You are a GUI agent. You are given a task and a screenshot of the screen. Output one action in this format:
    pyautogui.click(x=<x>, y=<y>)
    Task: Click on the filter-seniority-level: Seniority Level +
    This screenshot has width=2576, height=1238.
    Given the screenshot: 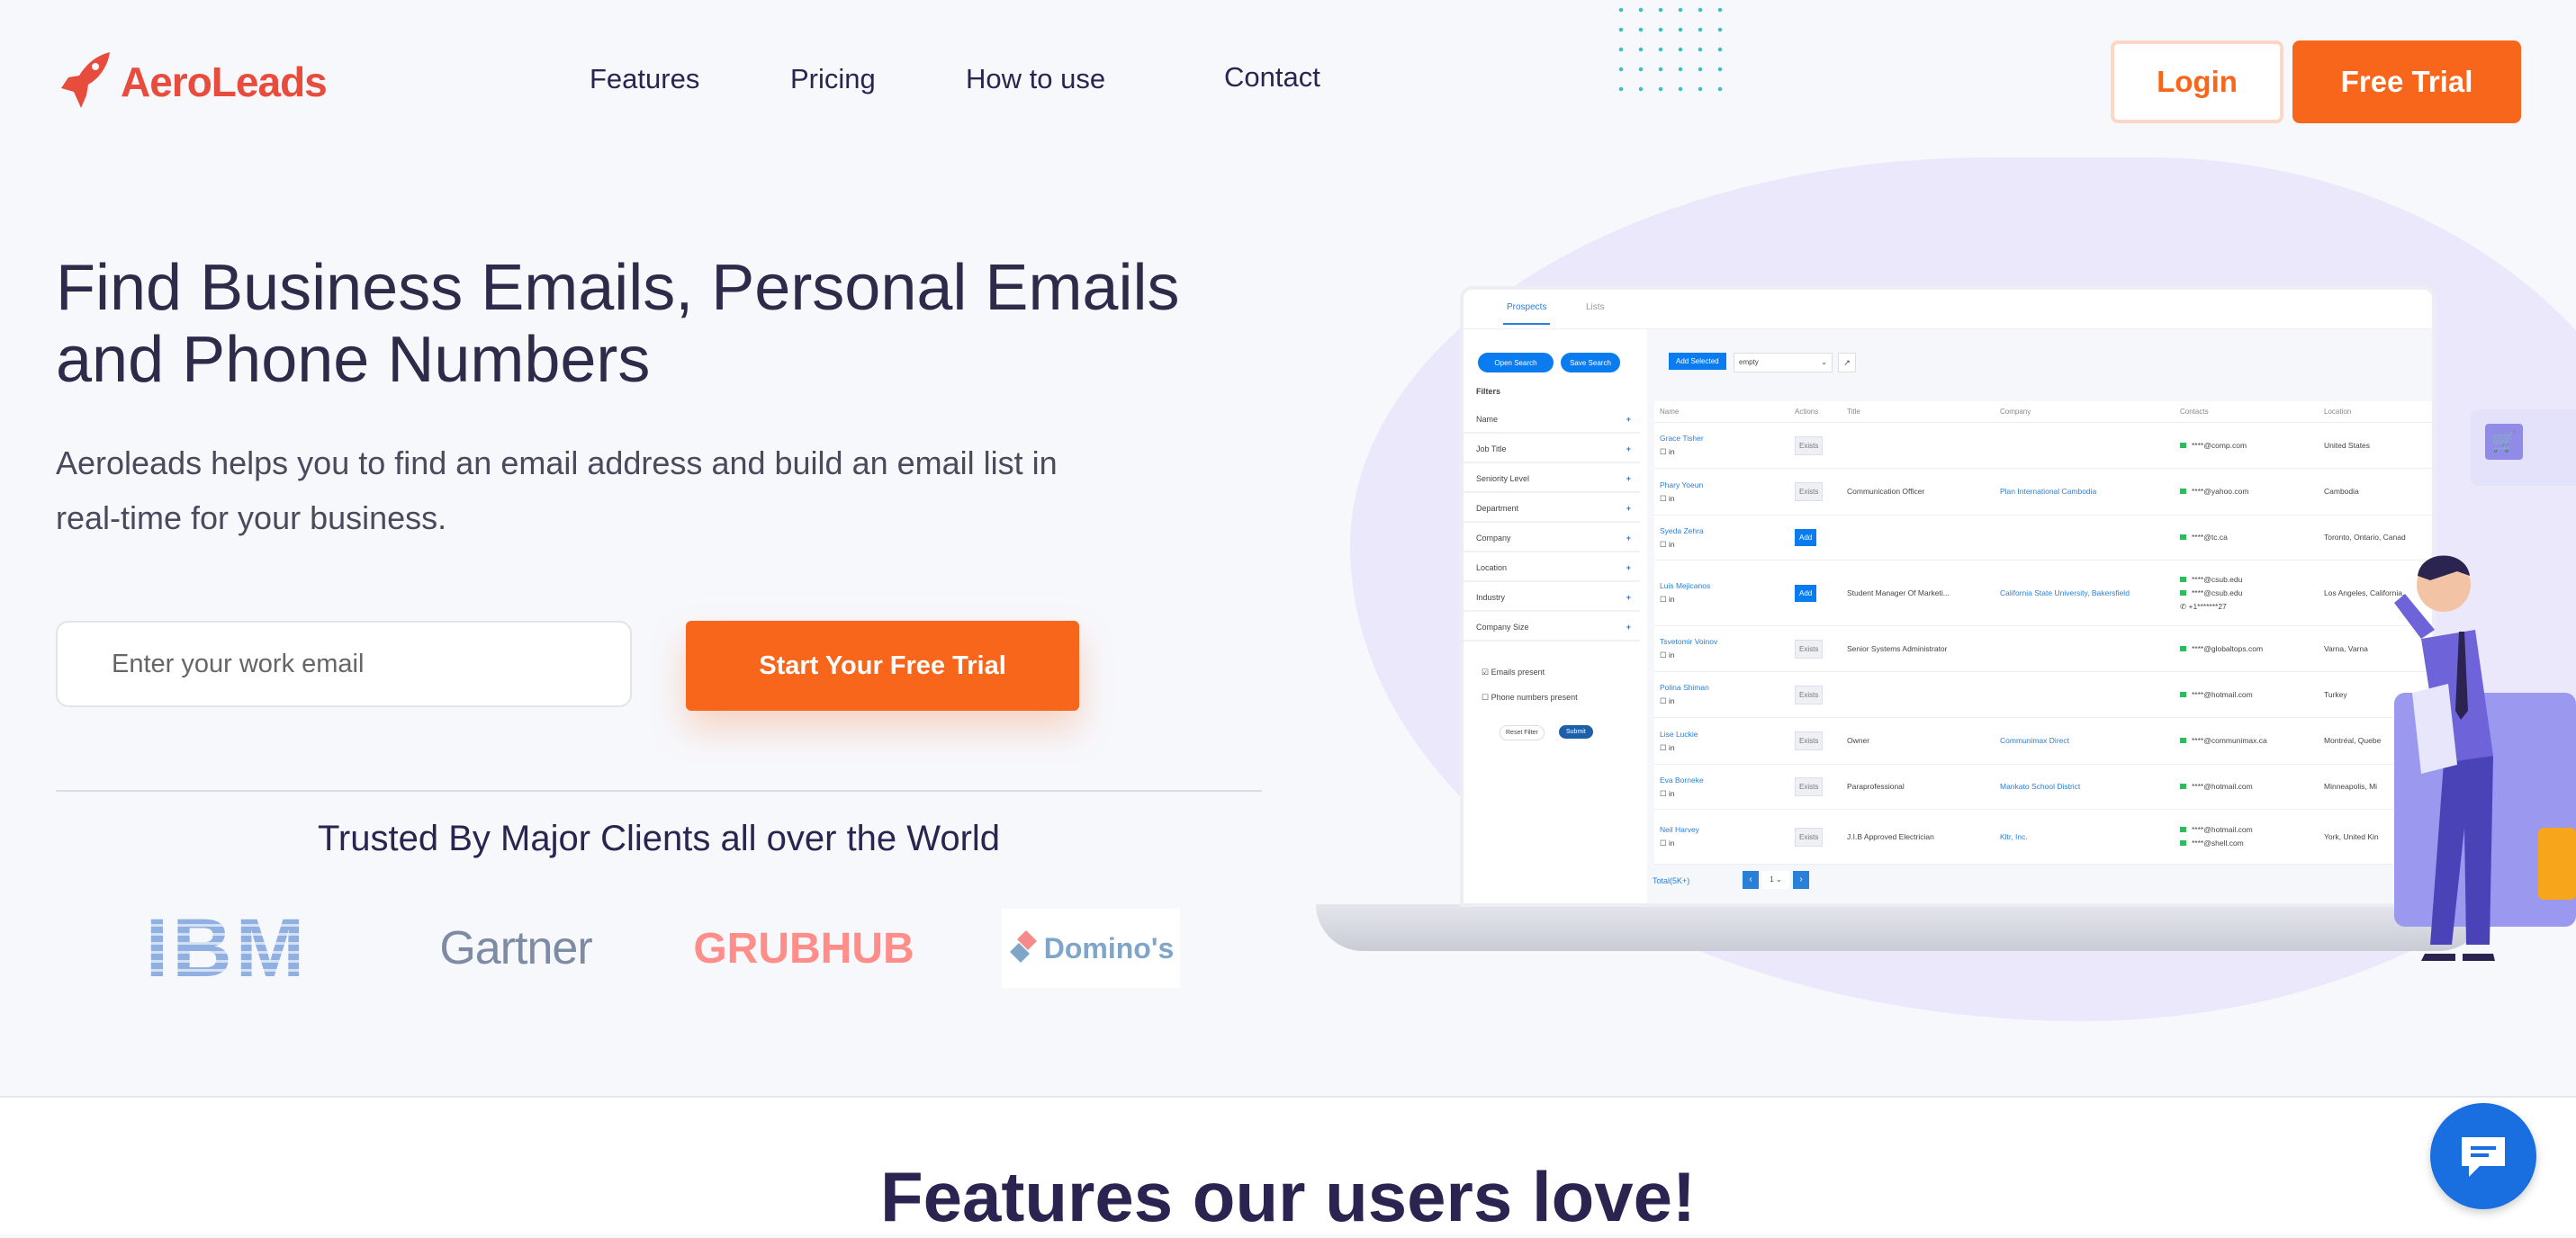 What is the action you would take?
    pyautogui.click(x=1552, y=480)
    